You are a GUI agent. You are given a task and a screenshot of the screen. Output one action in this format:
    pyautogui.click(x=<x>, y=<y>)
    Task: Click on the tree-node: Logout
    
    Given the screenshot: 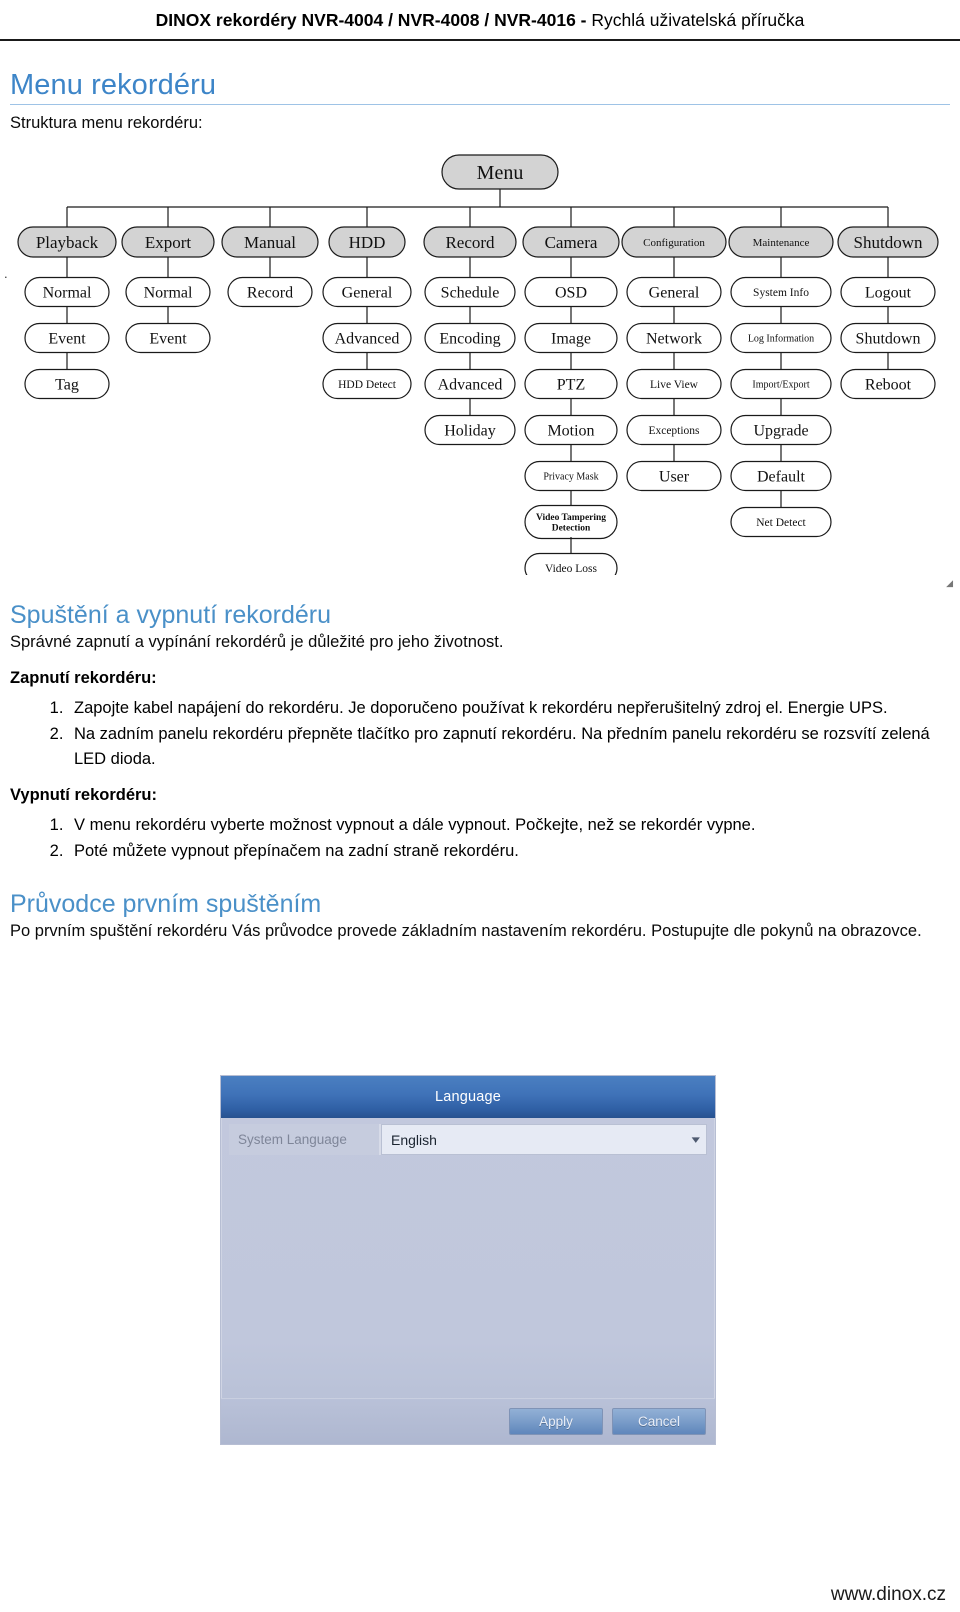 What is the action you would take?
    pyautogui.click(x=888, y=292)
    